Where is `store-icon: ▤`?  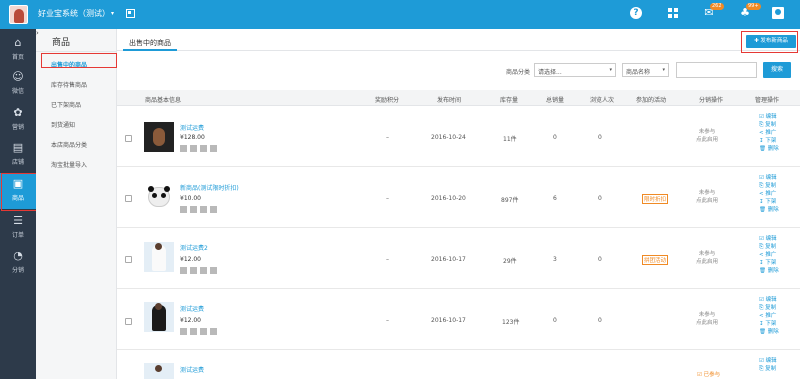
store-icon: ▤ is located at coordinates (18, 147).